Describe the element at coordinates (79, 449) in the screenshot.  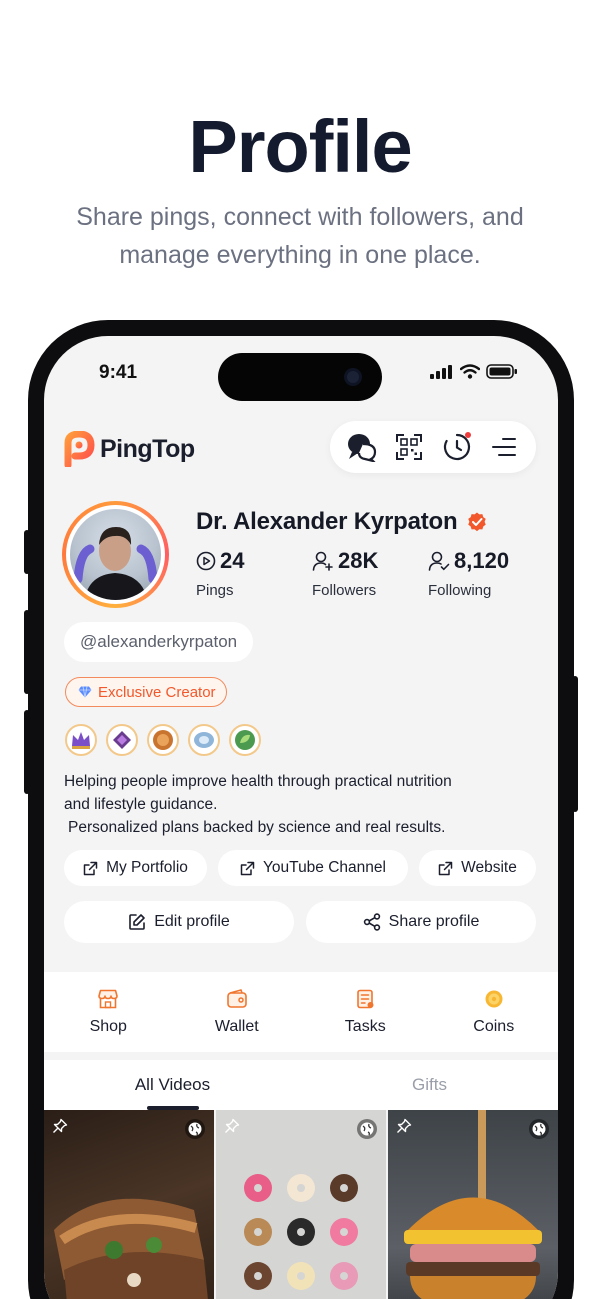
I see `pingtop-logo-icon` at that location.